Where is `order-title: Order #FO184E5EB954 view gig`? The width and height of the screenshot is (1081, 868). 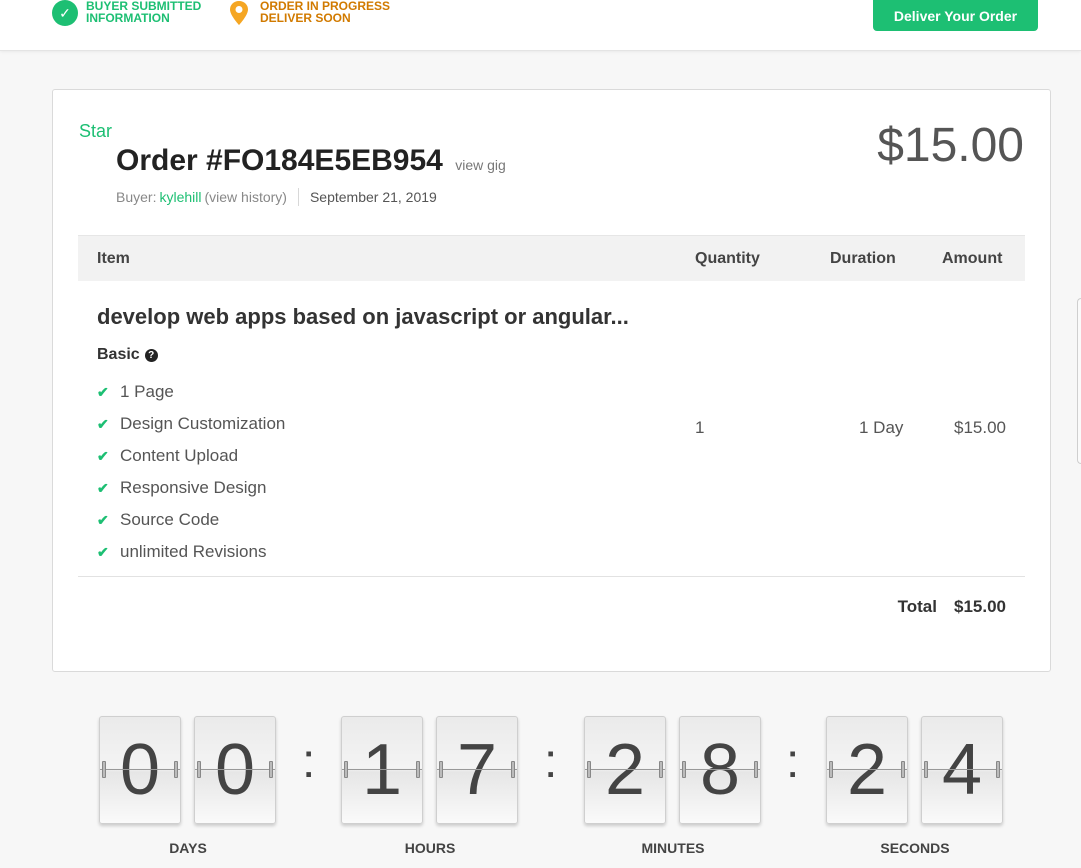 order-title: Order #FO184E5EB954 view gig is located at coordinates (311, 161).